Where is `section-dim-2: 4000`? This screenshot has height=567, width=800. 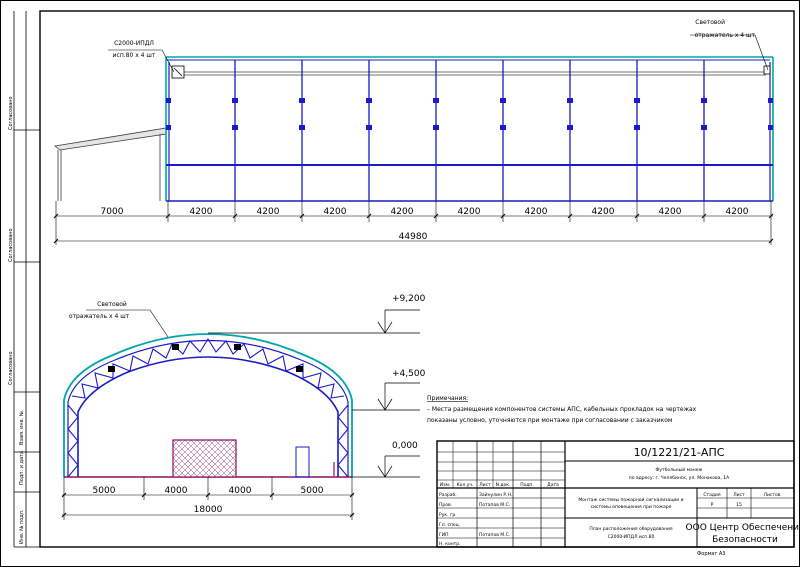
section-dim-2: 4000 is located at coordinates (240, 491).